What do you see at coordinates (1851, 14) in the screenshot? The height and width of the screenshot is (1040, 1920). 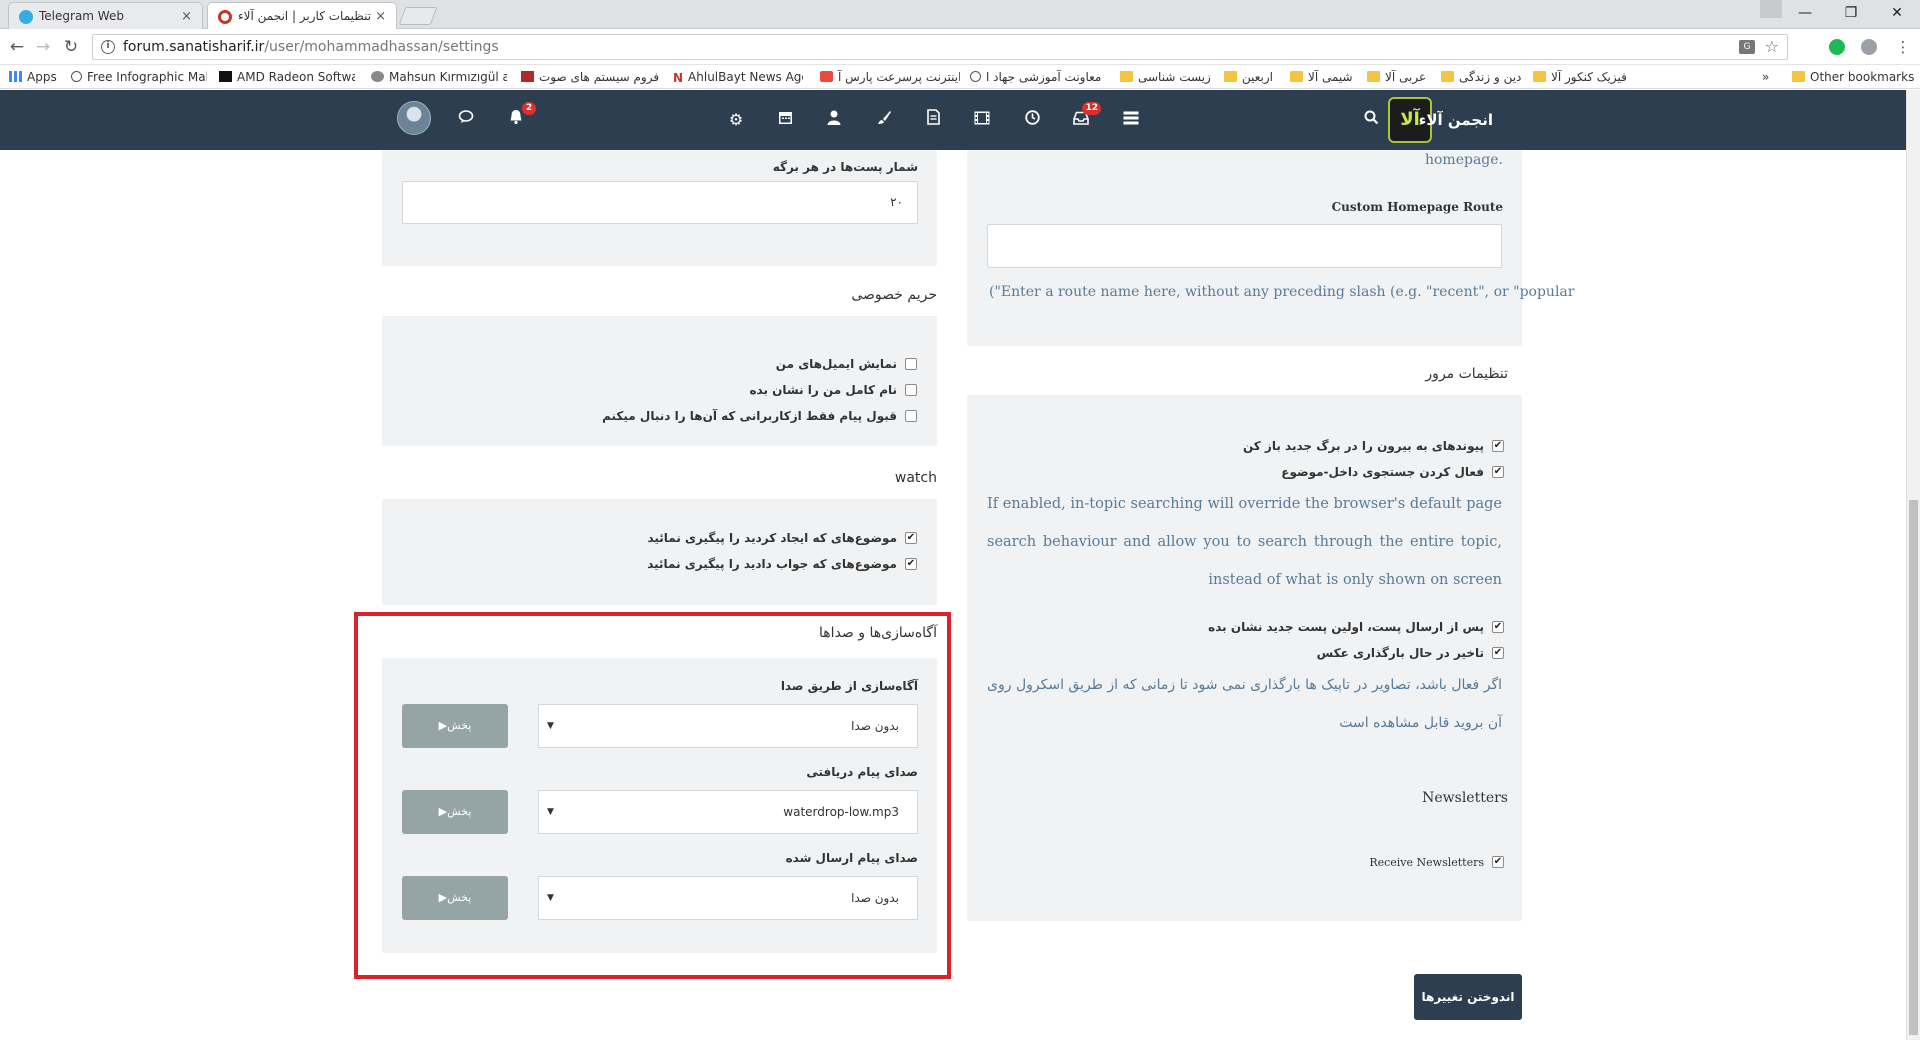 I see `maximize-button: ❐` at bounding box center [1851, 14].